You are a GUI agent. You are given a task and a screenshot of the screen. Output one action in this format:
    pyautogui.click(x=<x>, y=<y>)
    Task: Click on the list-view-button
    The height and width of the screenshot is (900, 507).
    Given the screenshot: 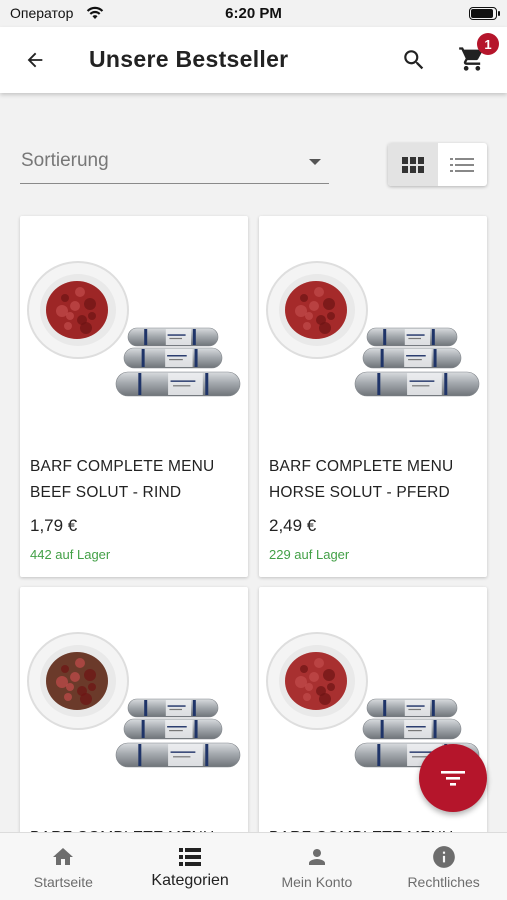 What is the action you would take?
    pyautogui.click(x=463, y=164)
    